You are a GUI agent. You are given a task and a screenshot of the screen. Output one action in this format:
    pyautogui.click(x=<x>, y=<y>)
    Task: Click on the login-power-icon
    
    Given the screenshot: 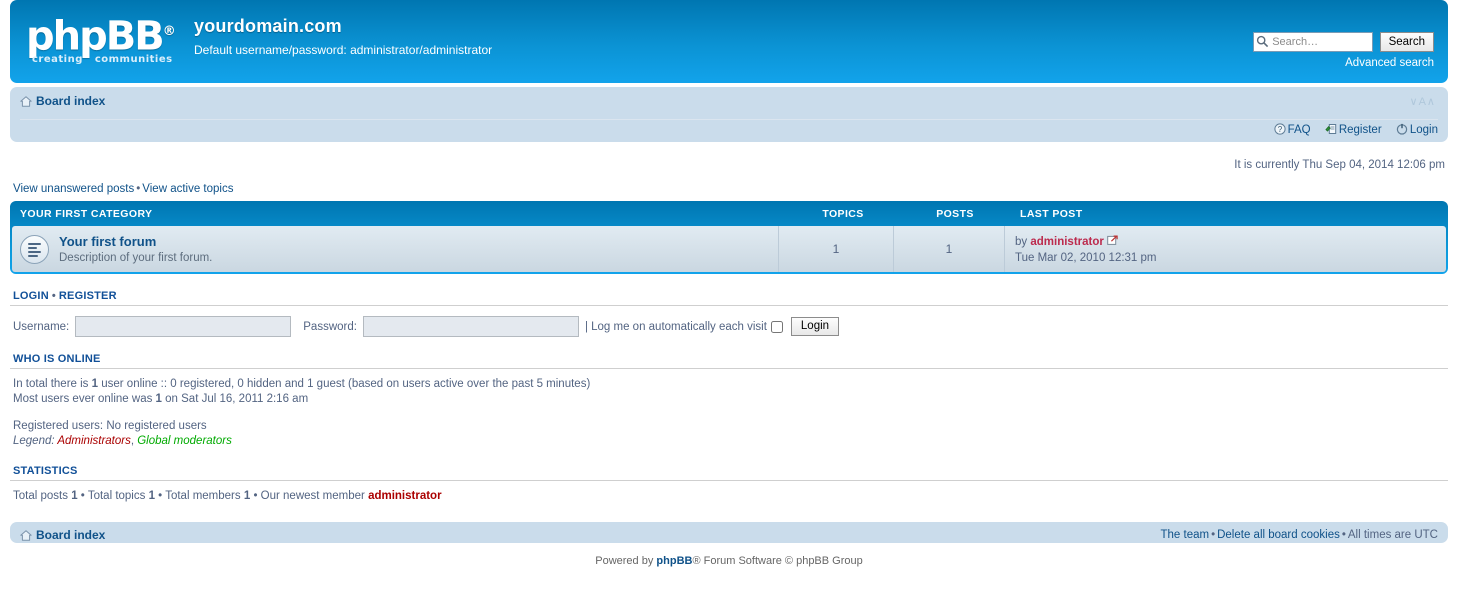 What is the action you would take?
    pyautogui.click(x=1402, y=129)
    